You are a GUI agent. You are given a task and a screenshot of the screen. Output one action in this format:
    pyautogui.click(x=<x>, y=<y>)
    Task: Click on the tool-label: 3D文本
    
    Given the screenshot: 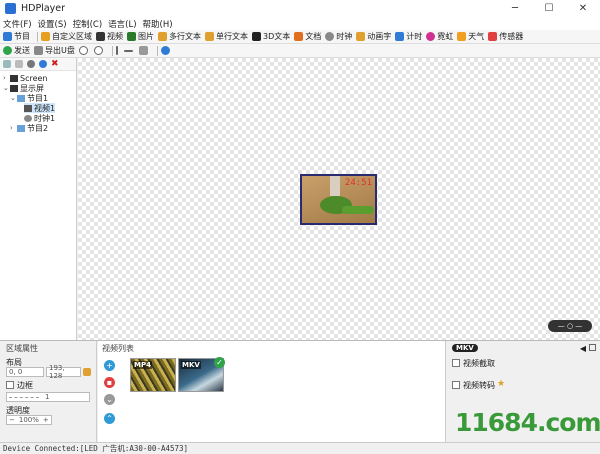 What is the action you would take?
    pyautogui.click(x=277, y=36)
    